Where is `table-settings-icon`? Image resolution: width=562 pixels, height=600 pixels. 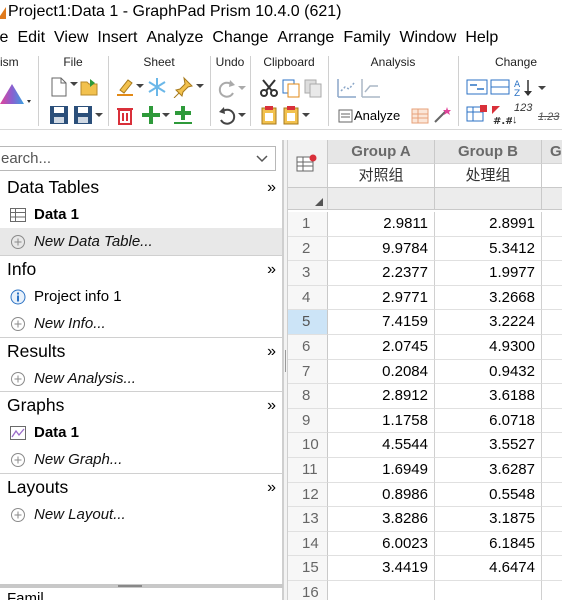
table-settings-icon is located at coordinates (307, 164).